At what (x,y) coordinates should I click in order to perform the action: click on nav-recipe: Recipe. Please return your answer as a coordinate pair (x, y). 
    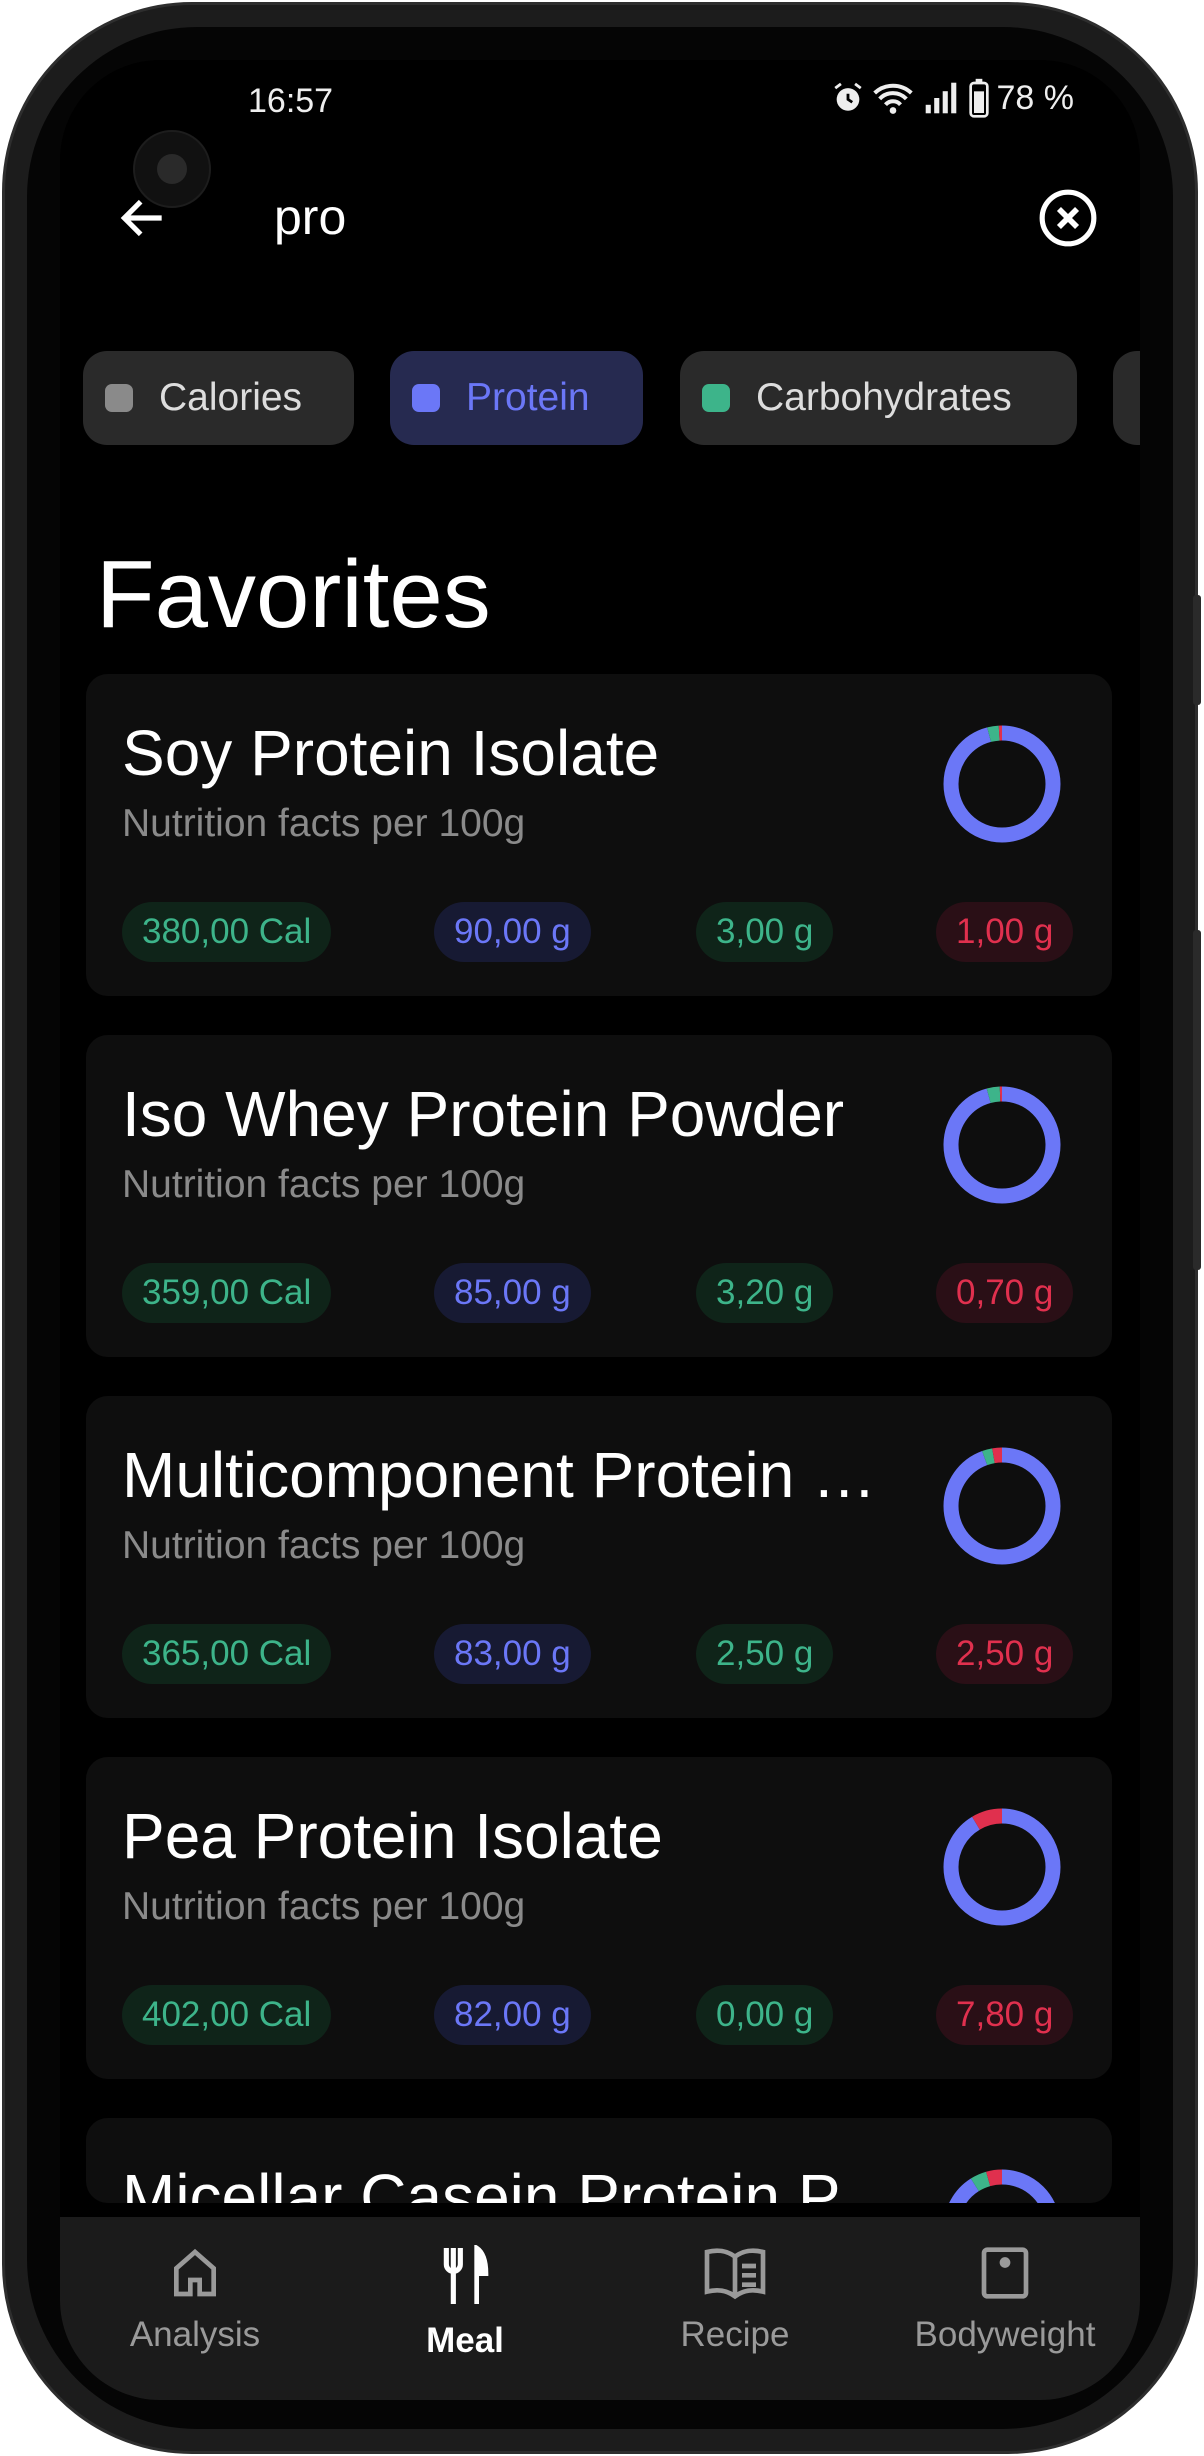
    Looking at the image, I should click on (735, 2308).